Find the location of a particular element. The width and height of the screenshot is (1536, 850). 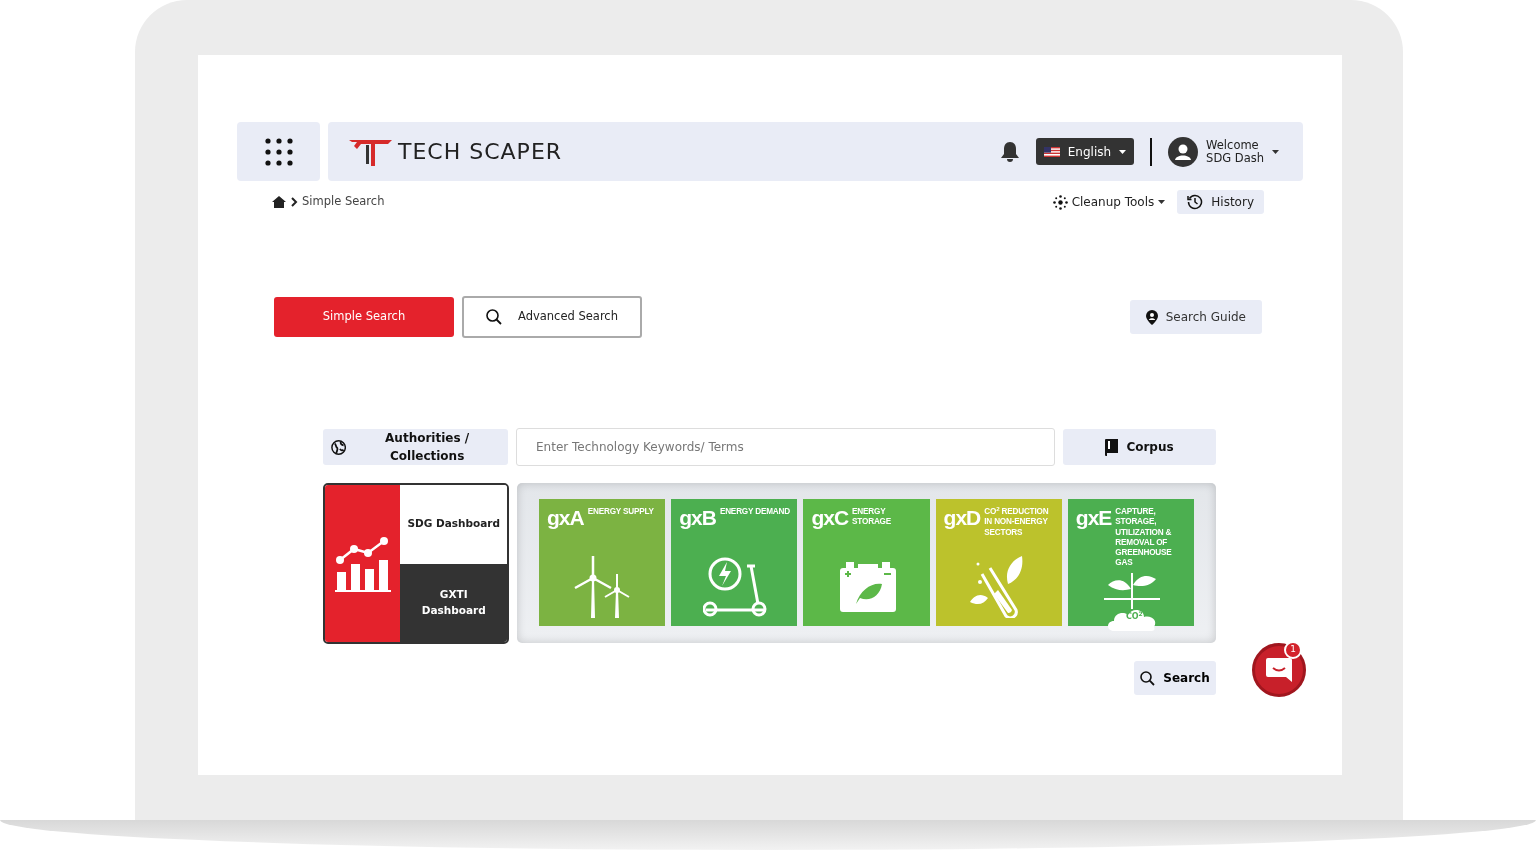

notification-count: 1 is located at coordinates (1293, 650).